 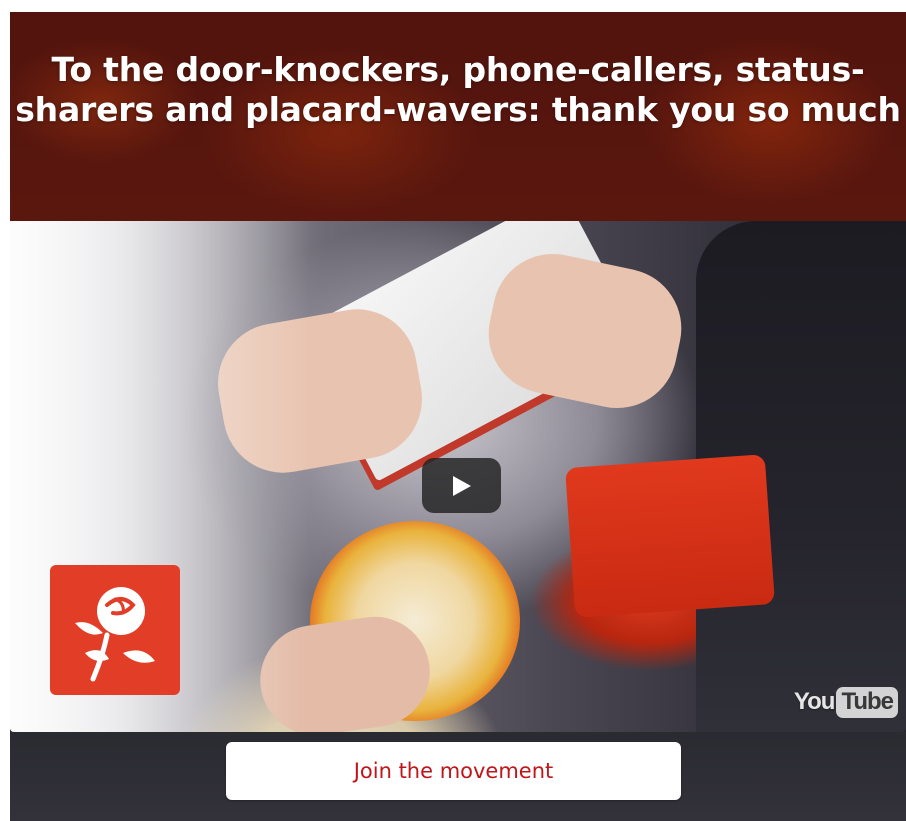 What do you see at coordinates (453, 771) in the screenshot?
I see `join-movement-button: Join the movement` at bounding box center [453, 771].